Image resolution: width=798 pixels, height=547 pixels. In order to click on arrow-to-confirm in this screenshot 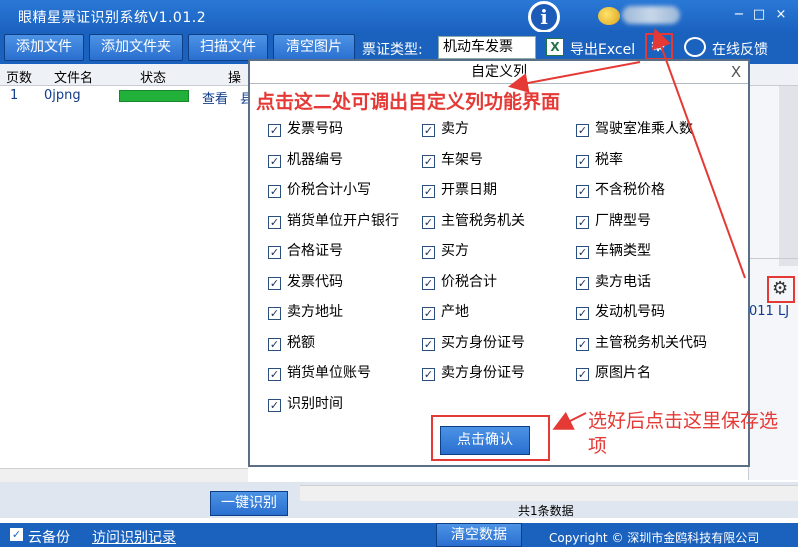, I will do `click(569, 420)`.